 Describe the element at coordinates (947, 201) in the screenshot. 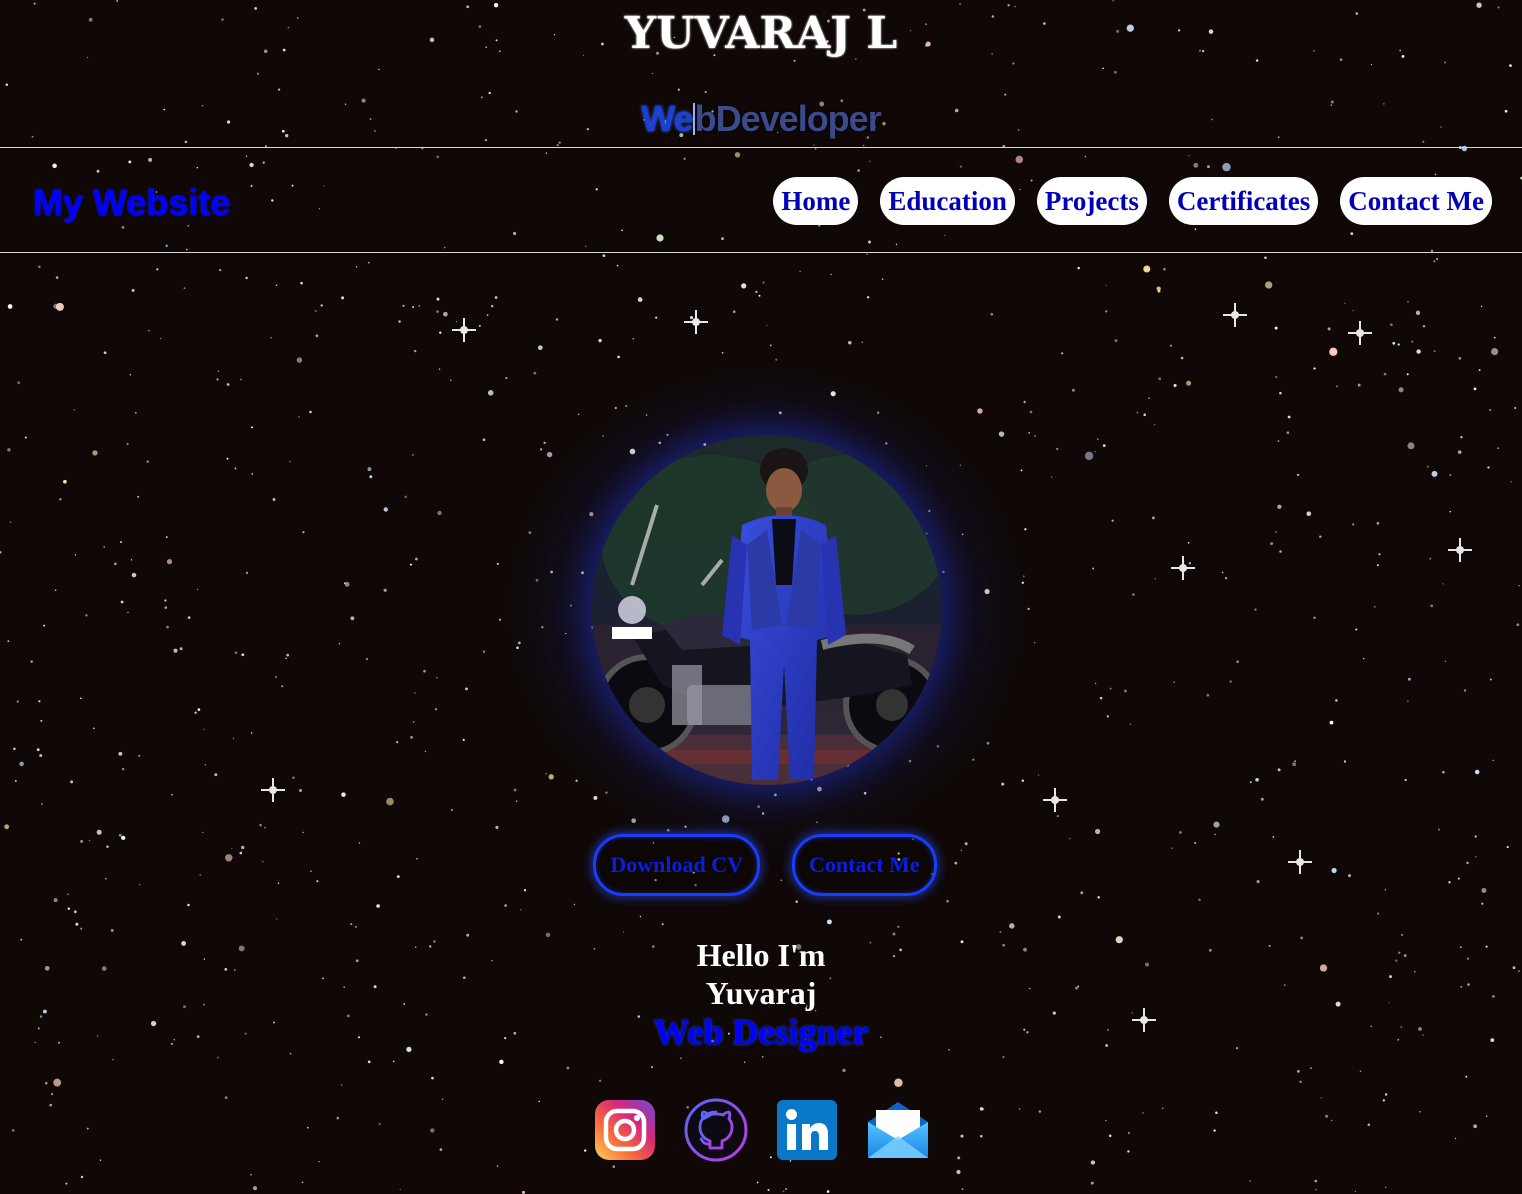

I see `nav-link-education: Education` at that location.